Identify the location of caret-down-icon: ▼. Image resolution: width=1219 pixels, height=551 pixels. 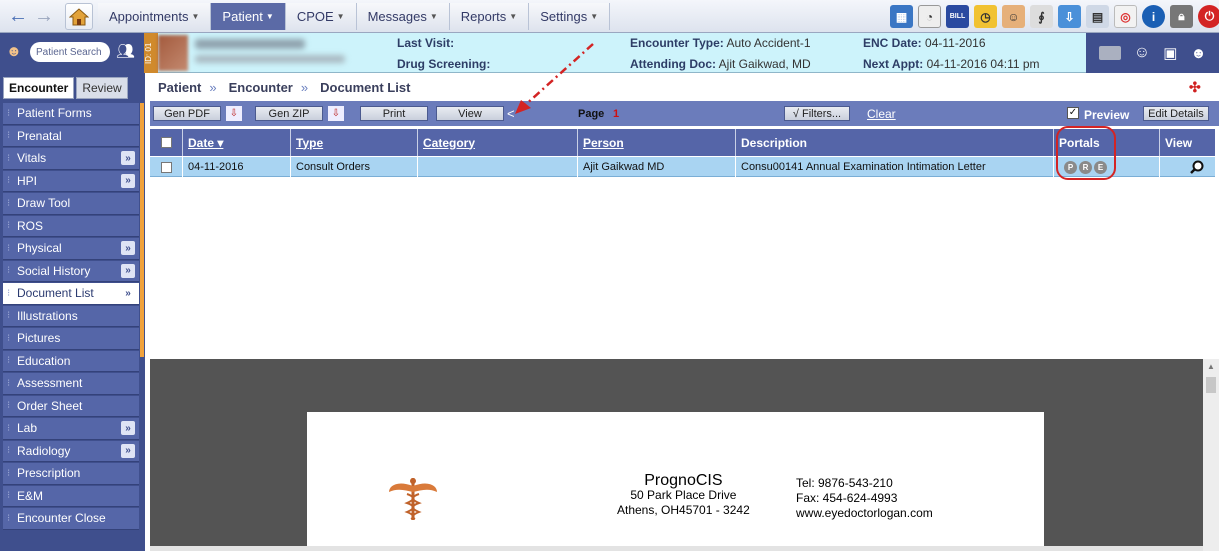
(195, 16).